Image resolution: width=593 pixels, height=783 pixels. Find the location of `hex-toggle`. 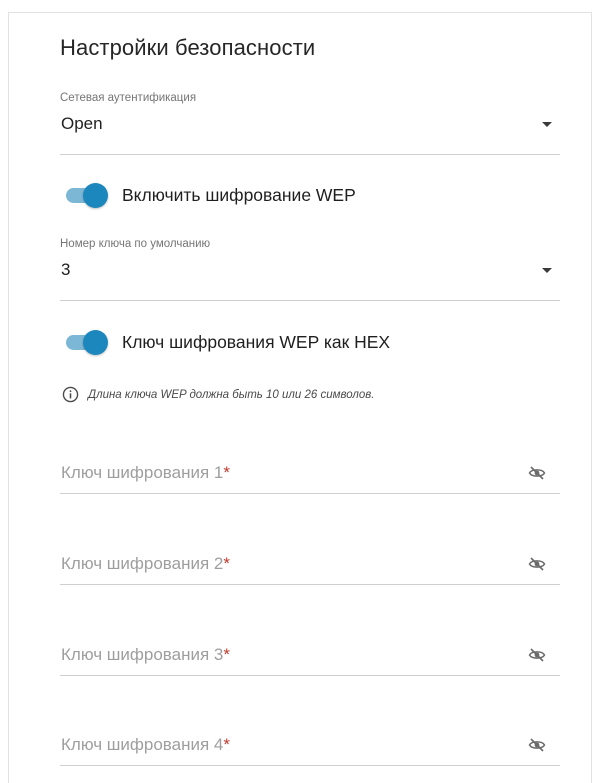

hex-toggle is located at coordinates (87, 342).